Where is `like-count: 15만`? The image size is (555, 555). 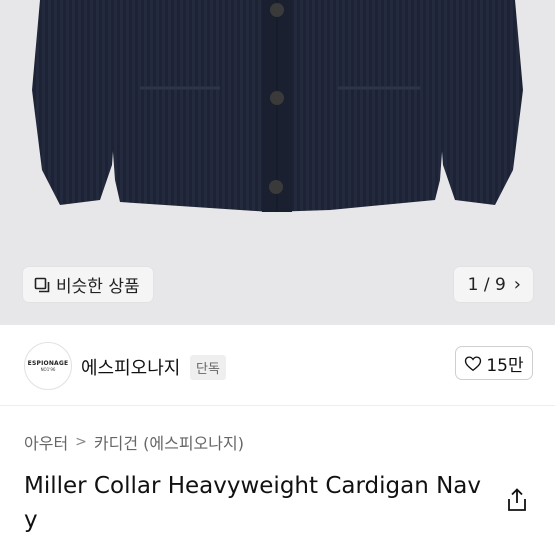
like-count: 15만 is located at coordinates (505, 365).